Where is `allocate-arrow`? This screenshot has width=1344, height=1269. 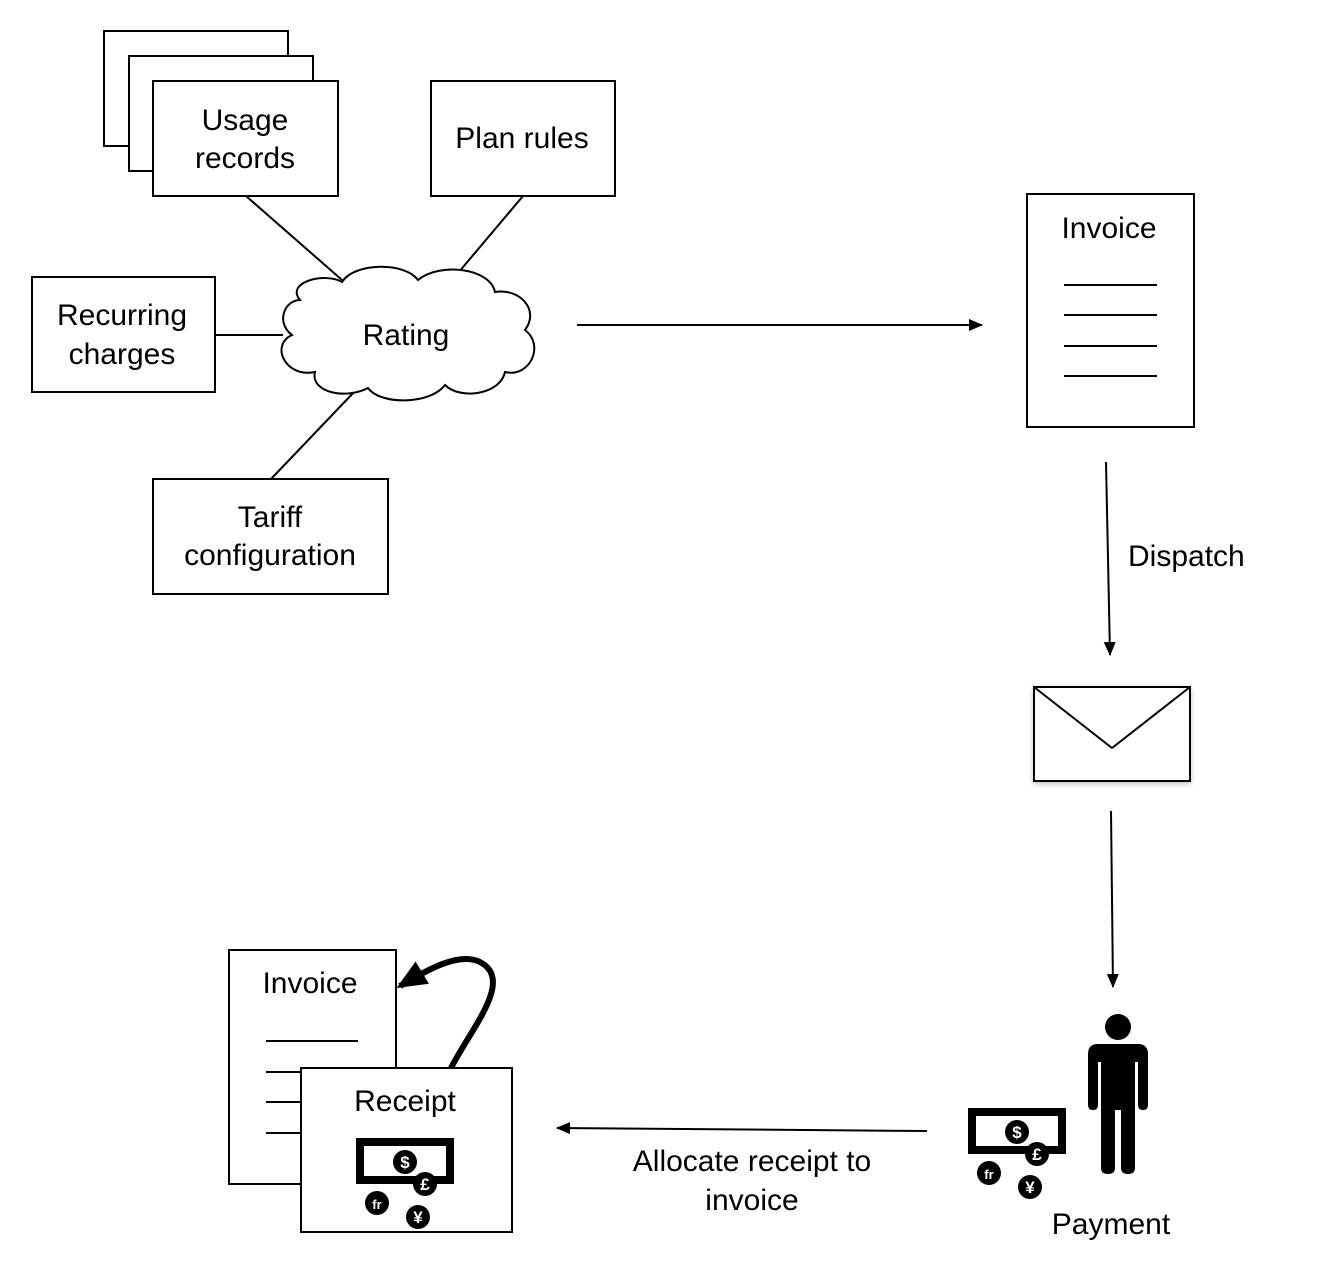
allocate-arrow is located at coordinates (742, 1128).